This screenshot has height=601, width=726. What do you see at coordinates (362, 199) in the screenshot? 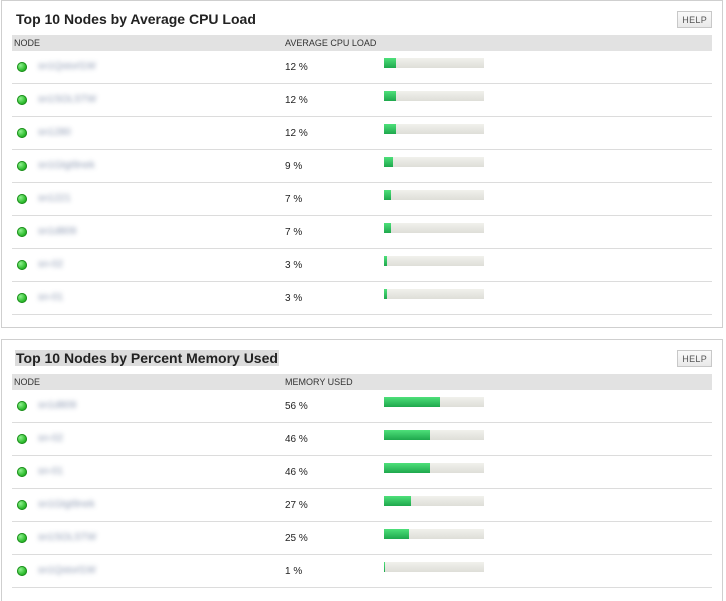
I see `table-row: sn1221 7 %` at bounding box center [362, 199].